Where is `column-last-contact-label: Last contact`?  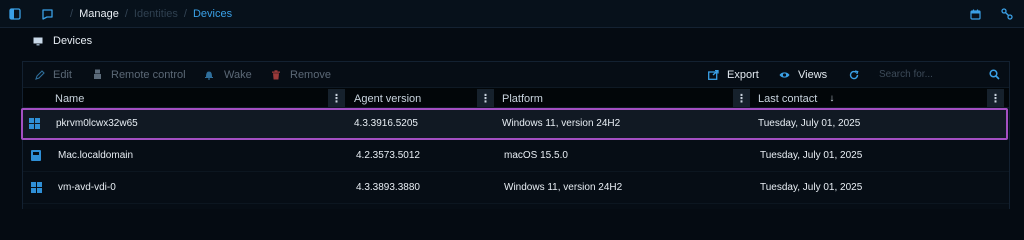
column-last-contact-label: Last contact is located at coordinates (788, 98).